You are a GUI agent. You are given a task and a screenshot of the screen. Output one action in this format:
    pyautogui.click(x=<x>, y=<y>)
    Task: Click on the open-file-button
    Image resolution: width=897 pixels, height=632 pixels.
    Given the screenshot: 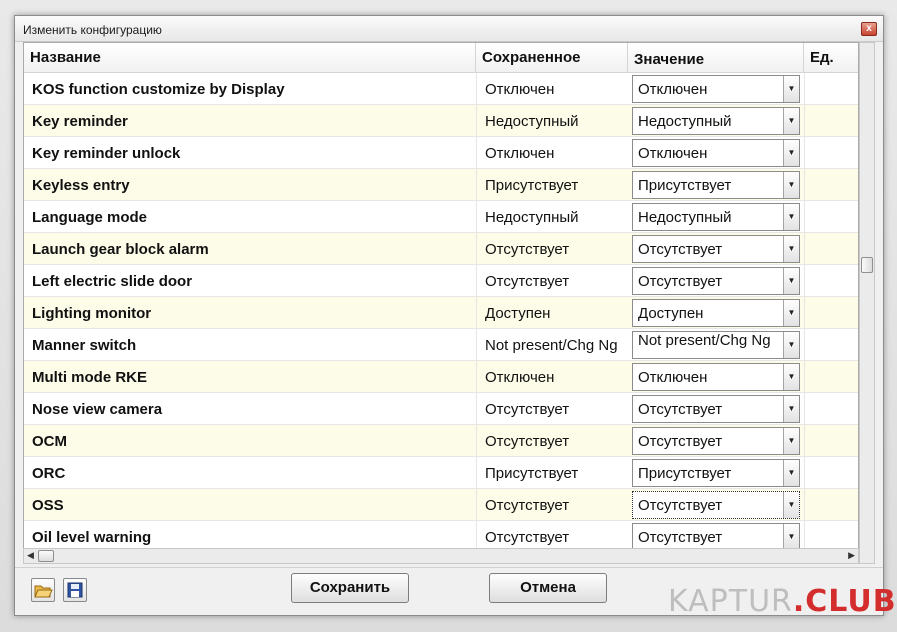 What is the action you would take?
    pyautogui.click(x=43, y=590)
    